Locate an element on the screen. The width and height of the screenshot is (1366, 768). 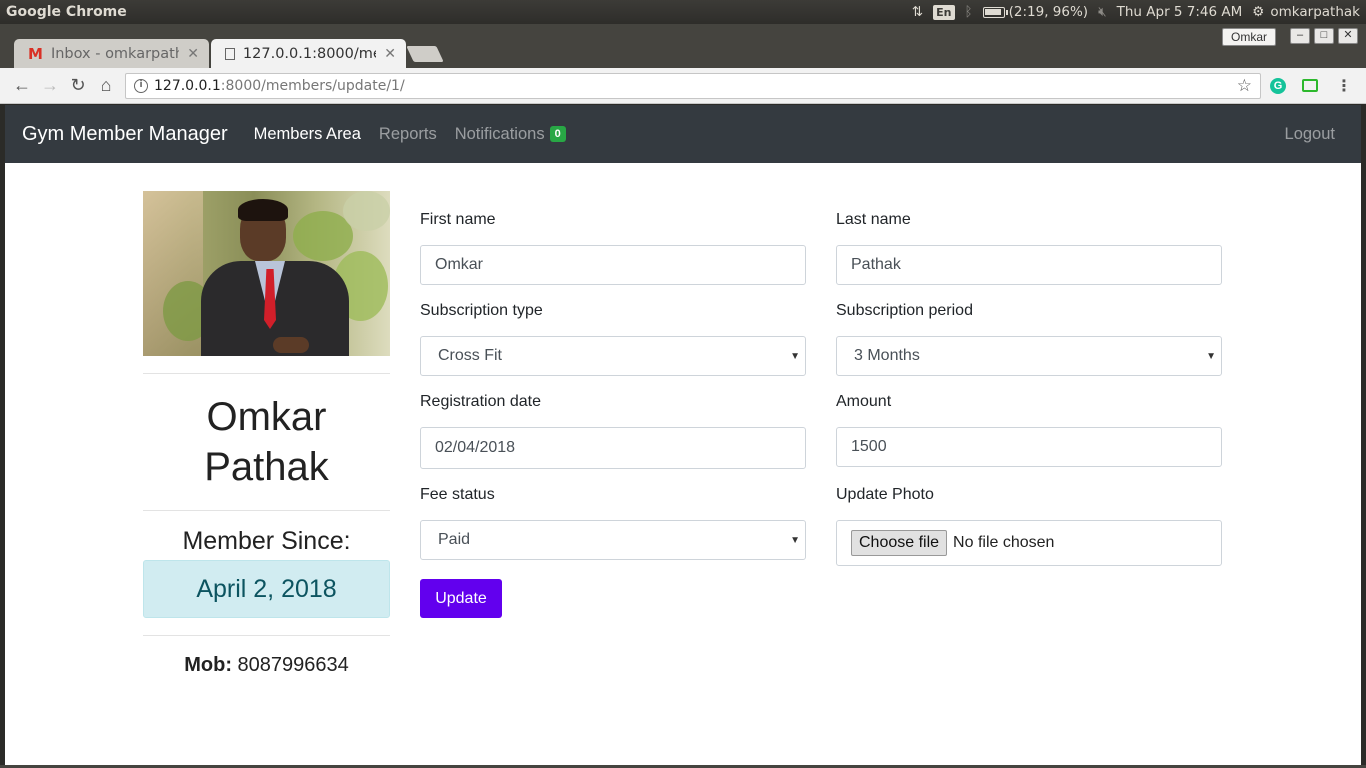
registration-date-group: Registration date 02/04/2018 is located at coordinates (613, 431).